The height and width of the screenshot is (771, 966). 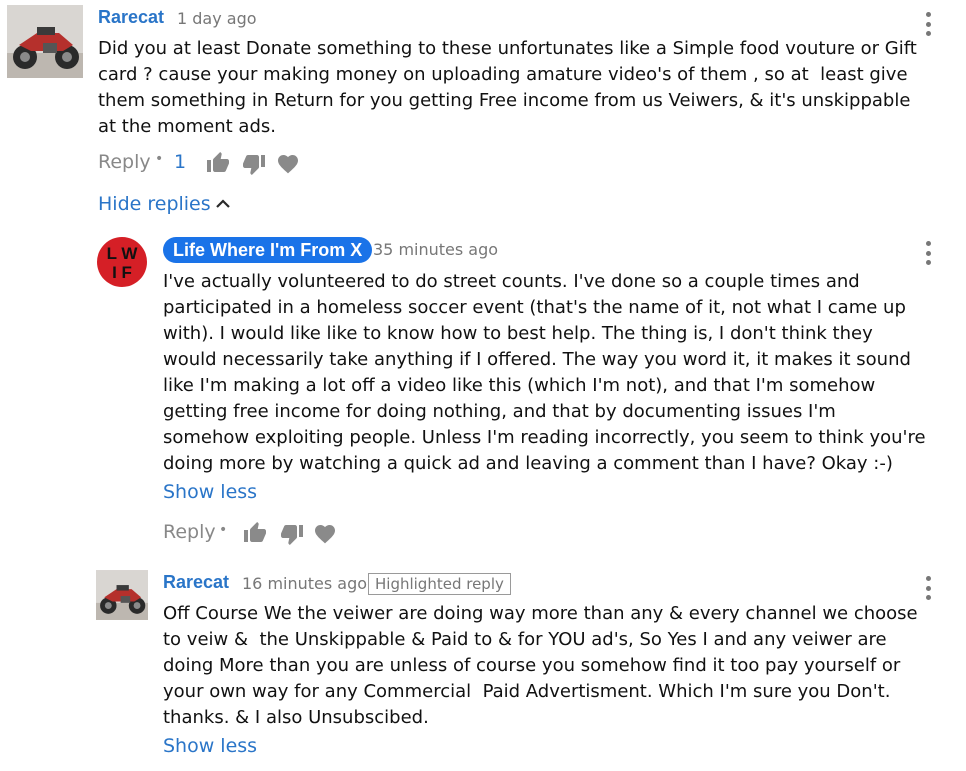 What do you see at coordinates (123, 253) in the screenshot?
I see `svg-text: L W` at bounding box center [123, 253].